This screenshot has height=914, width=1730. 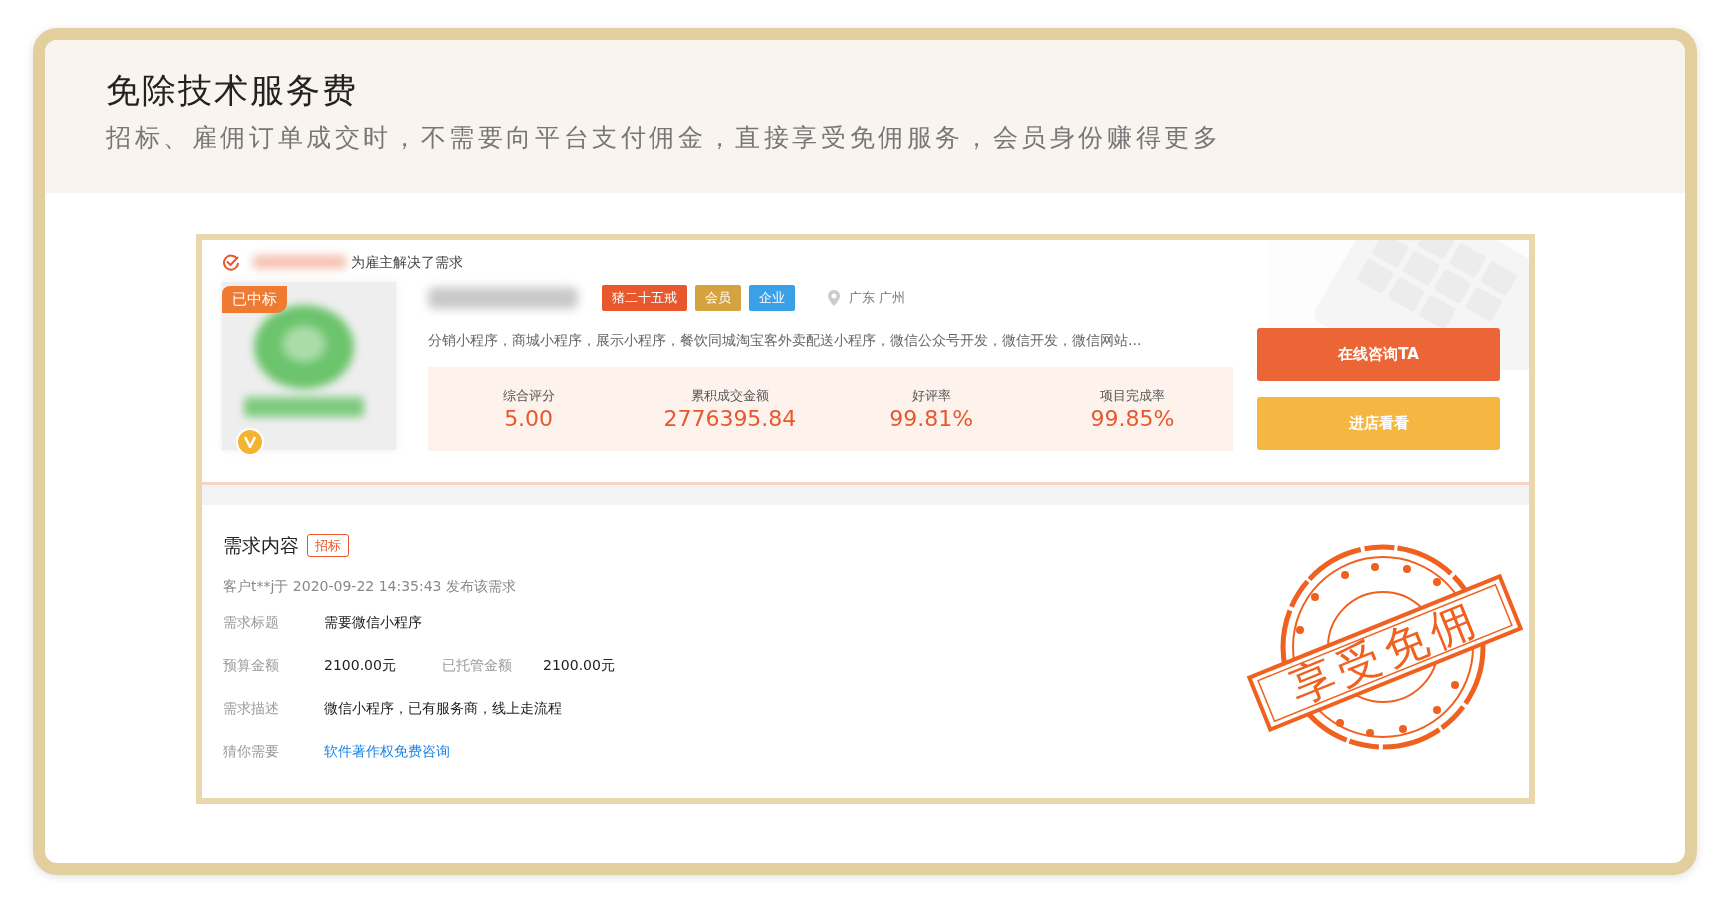 I want to click on stat-label: 综合评分, so click(x=528, y=396).